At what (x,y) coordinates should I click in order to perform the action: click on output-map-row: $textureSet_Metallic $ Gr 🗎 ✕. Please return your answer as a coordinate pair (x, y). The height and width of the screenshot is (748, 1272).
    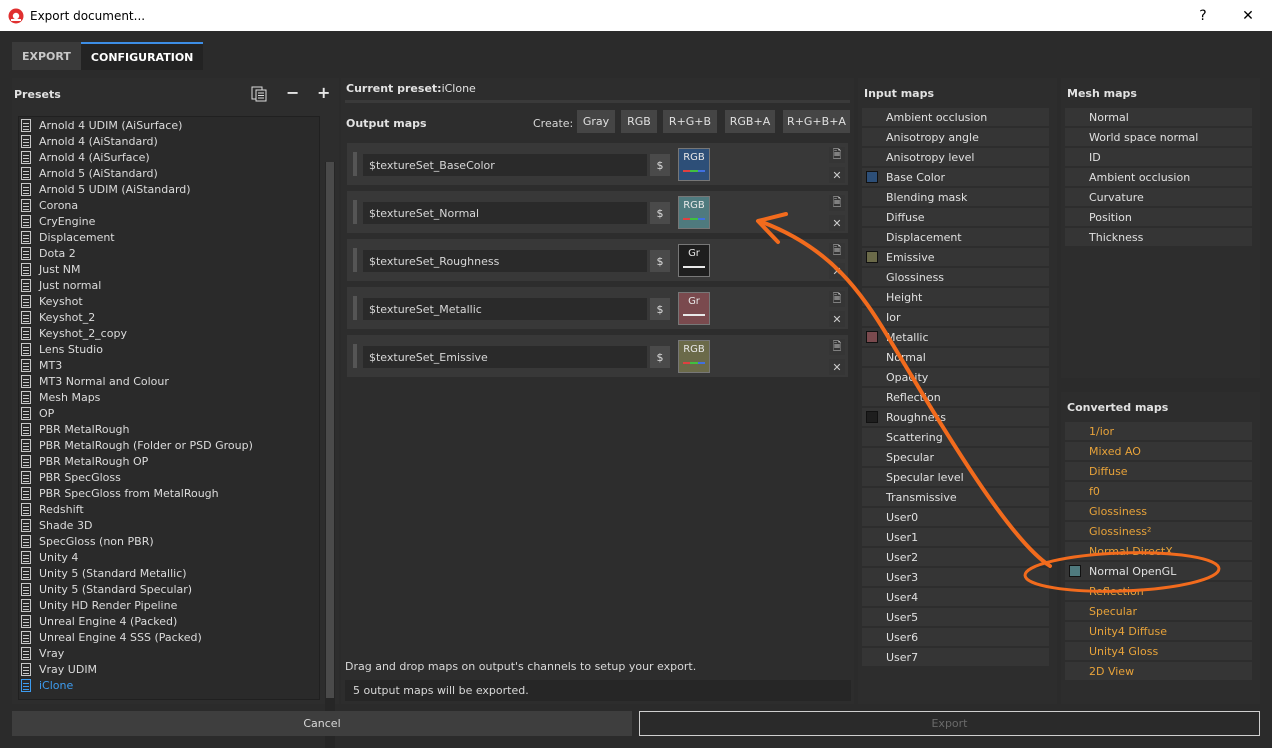
    Looking at the image, I should click on (597, 308).